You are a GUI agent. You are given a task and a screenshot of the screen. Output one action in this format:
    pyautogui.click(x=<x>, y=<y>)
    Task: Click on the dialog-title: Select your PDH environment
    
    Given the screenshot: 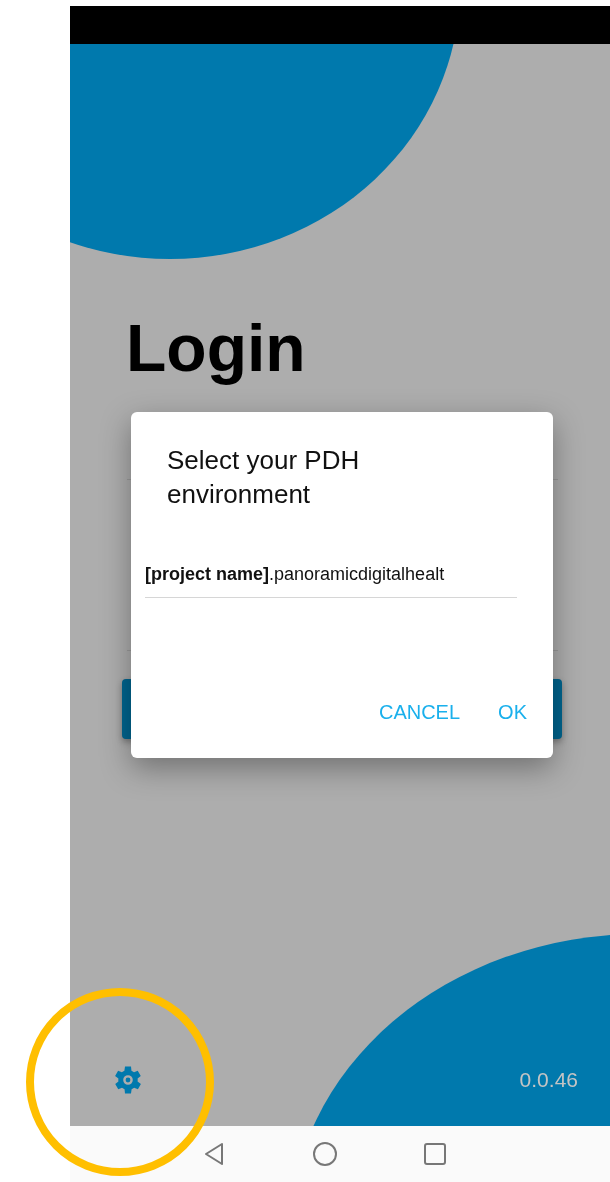 What is the action you would take?
    pyautogui.click(x=264, y=477)
    